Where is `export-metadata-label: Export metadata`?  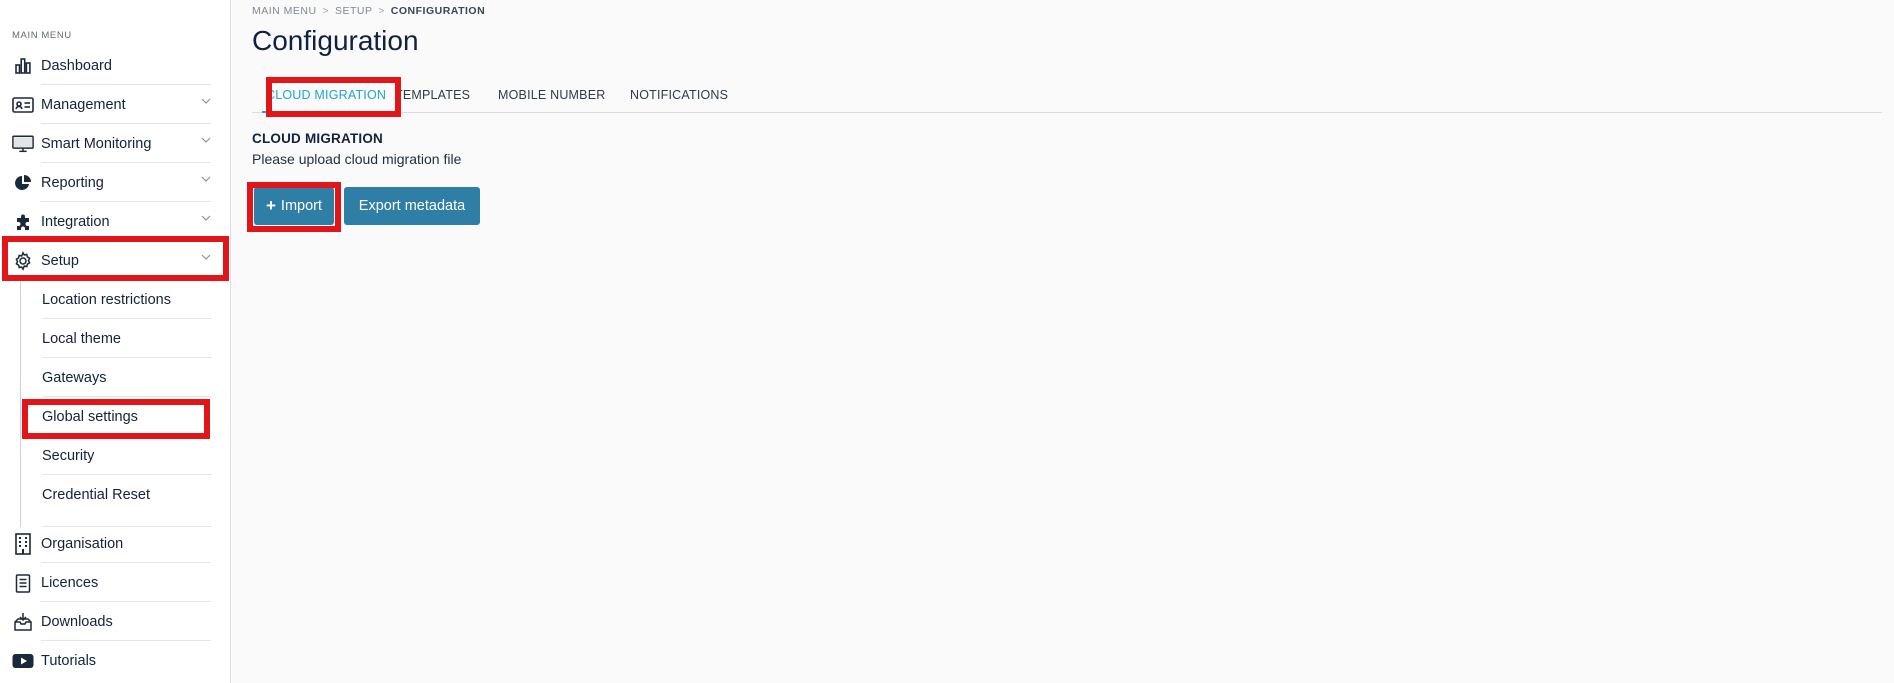
export-metadata-label: Export metadata is located at coordinates (412, 206).